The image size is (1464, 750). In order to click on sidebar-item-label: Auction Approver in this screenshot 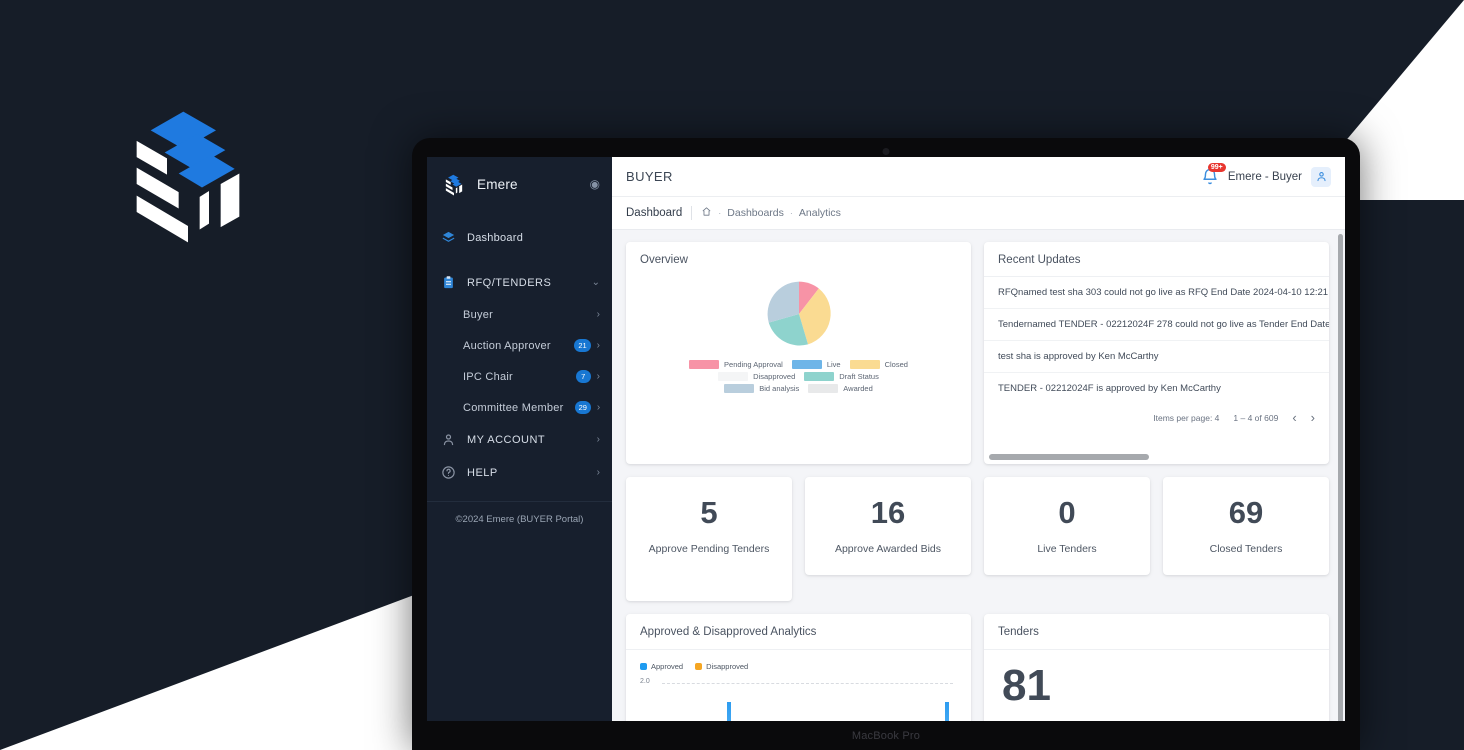, I will do `click(507, 345)`.